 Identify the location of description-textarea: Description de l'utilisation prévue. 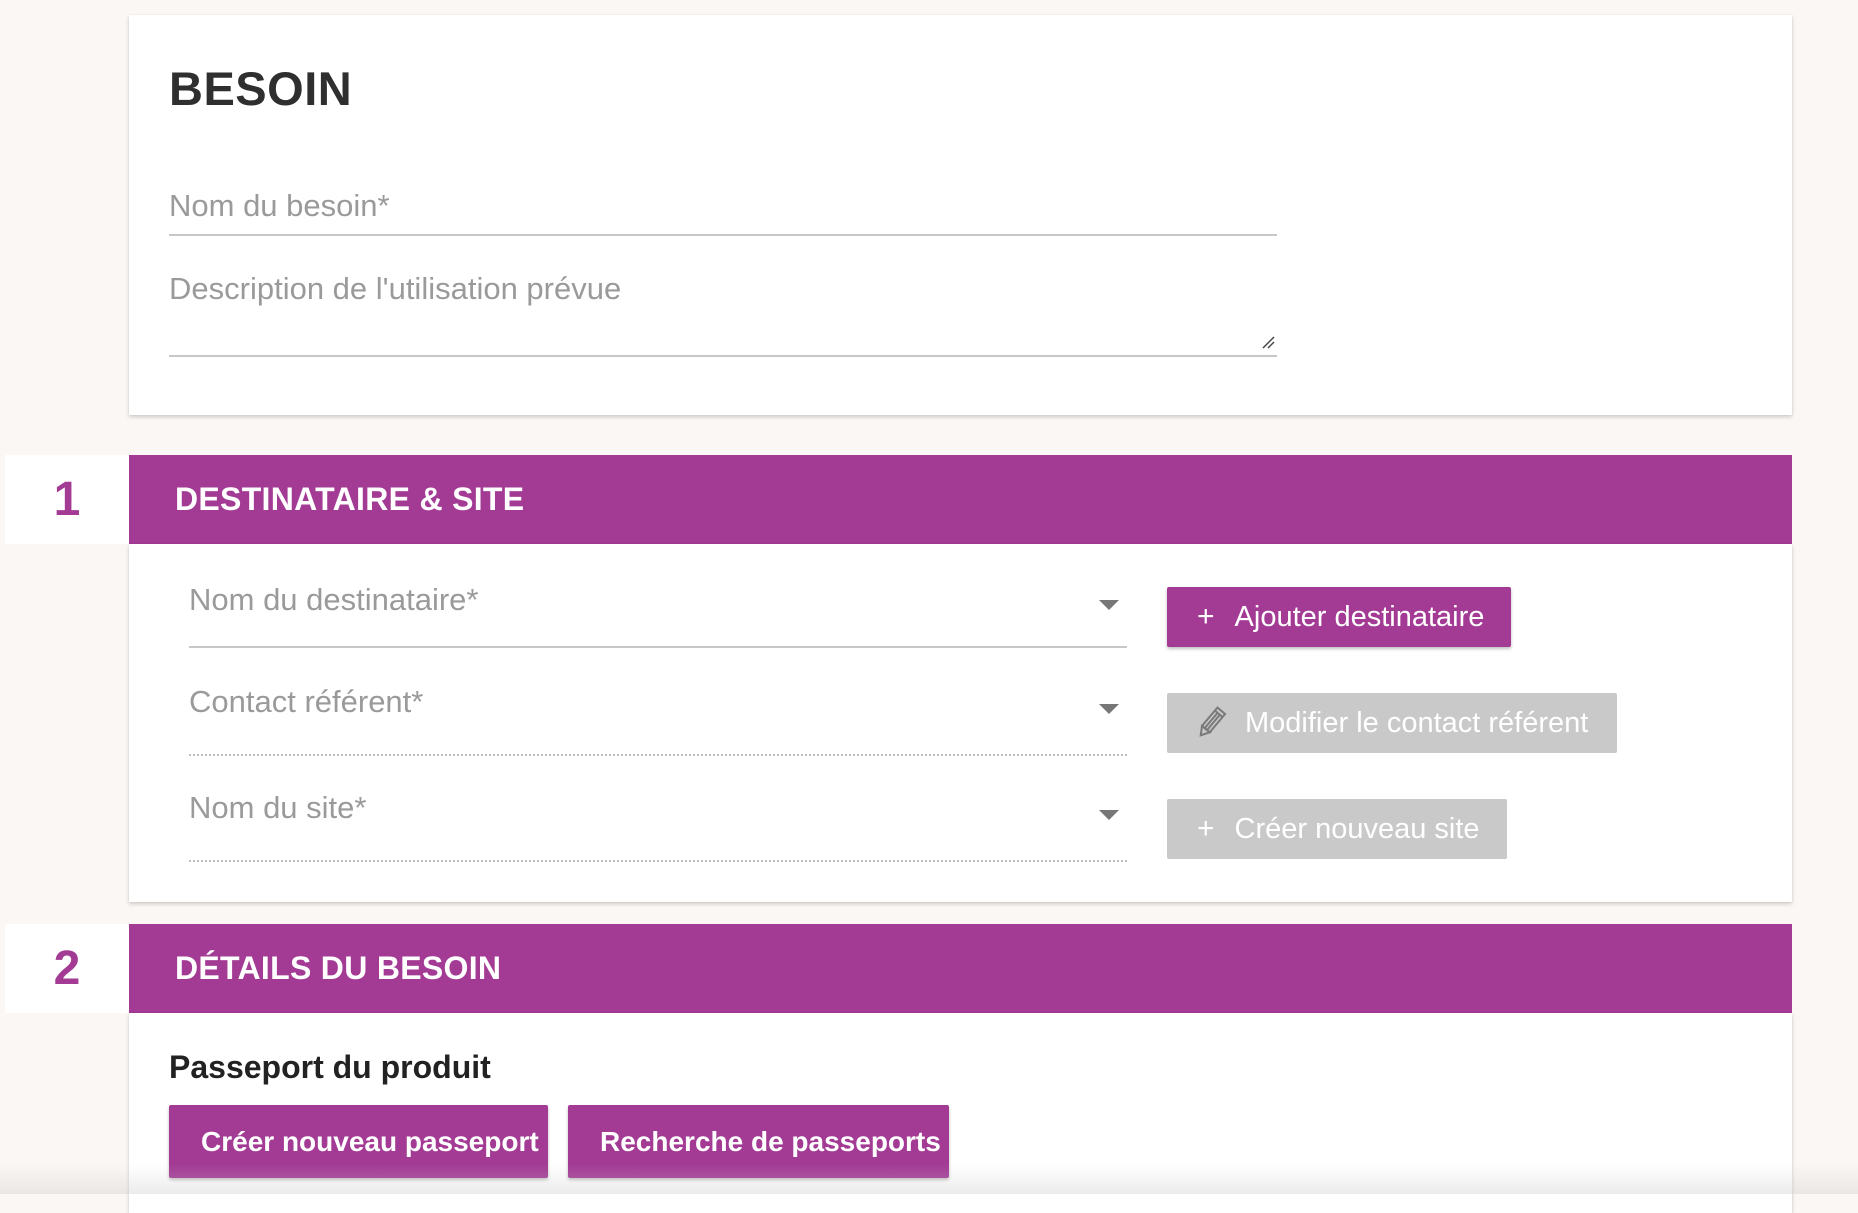
(723, 305).